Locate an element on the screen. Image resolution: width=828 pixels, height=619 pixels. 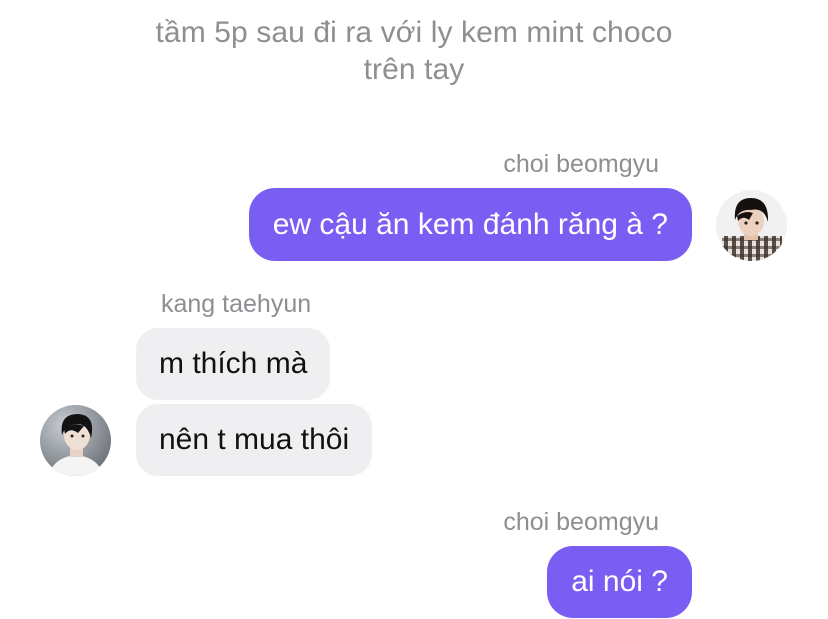
message-bubble-outgoing: ew cậu ăn kem đánh răng à ? is located at coordinates (470, 224).